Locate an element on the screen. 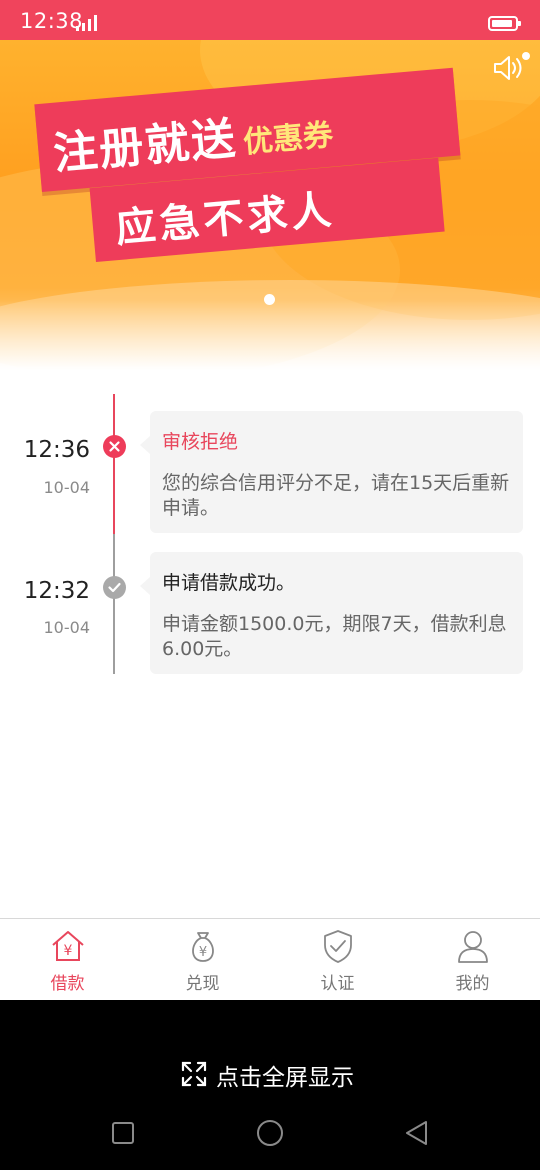  close-icon is located at coordinates (114, 446).